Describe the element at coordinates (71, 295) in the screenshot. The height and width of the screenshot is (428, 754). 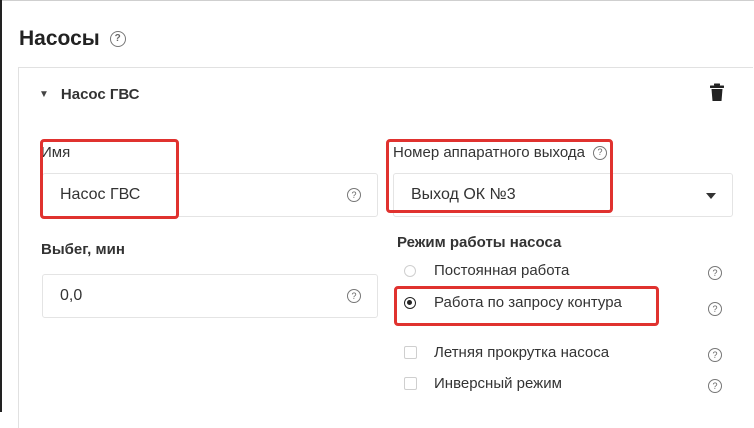
I see `runout-input-value: 0,0` at that location.